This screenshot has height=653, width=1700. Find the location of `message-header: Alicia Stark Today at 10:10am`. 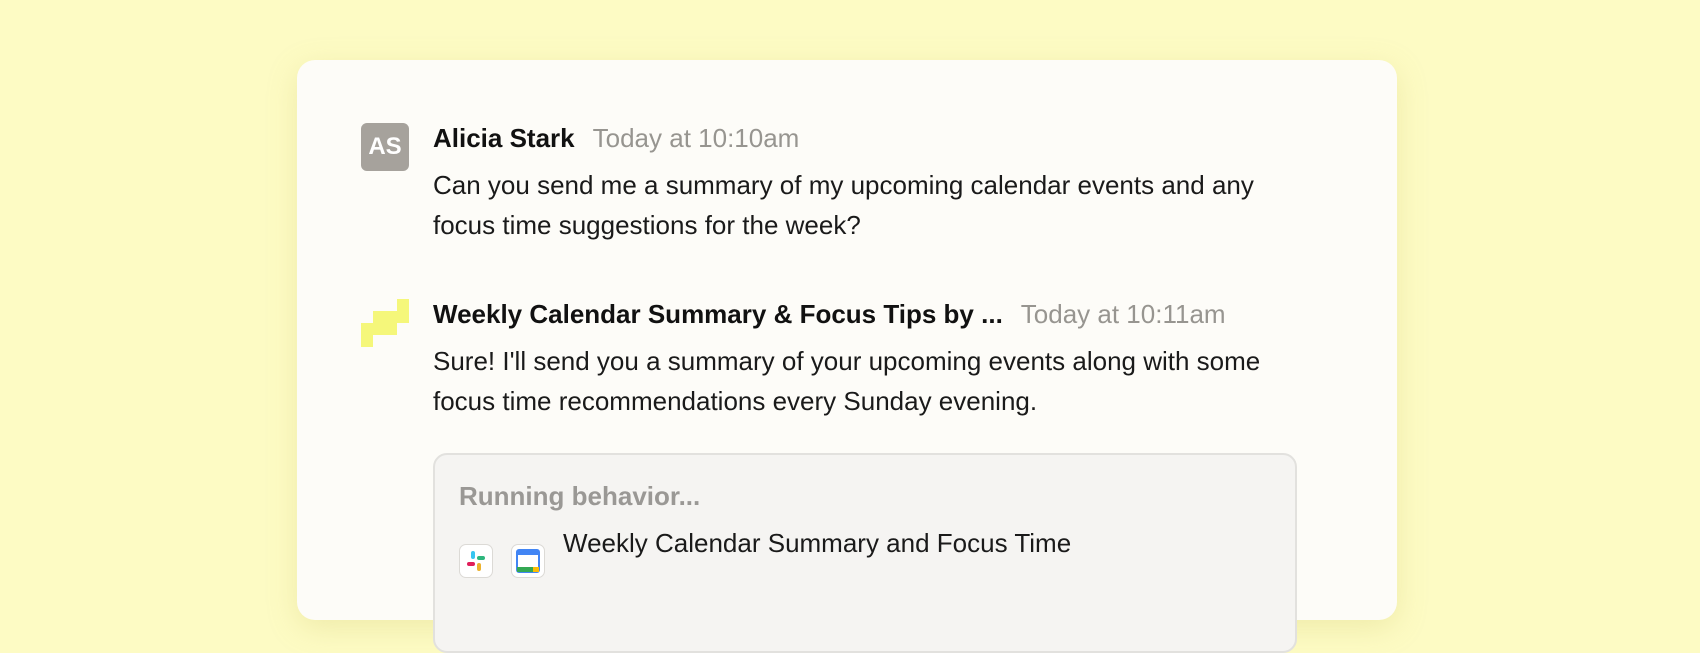

message-header: Alicia Stark Today at 10:10am is located at coordinates (867, 140).